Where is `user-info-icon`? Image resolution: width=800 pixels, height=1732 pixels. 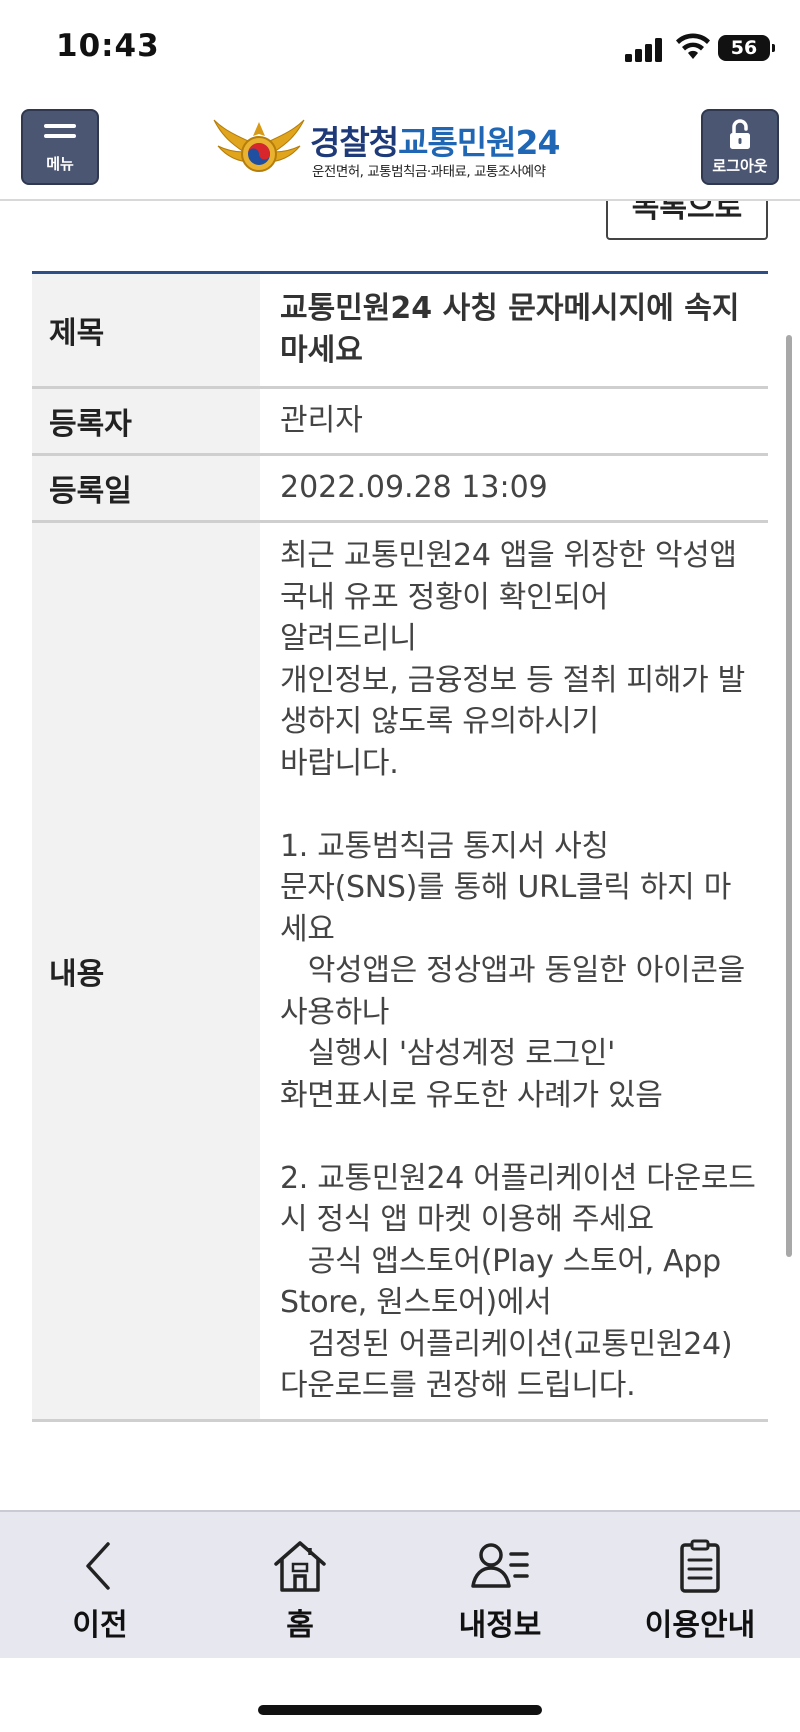 user-info-icon is located at coordinates (500, 1565).